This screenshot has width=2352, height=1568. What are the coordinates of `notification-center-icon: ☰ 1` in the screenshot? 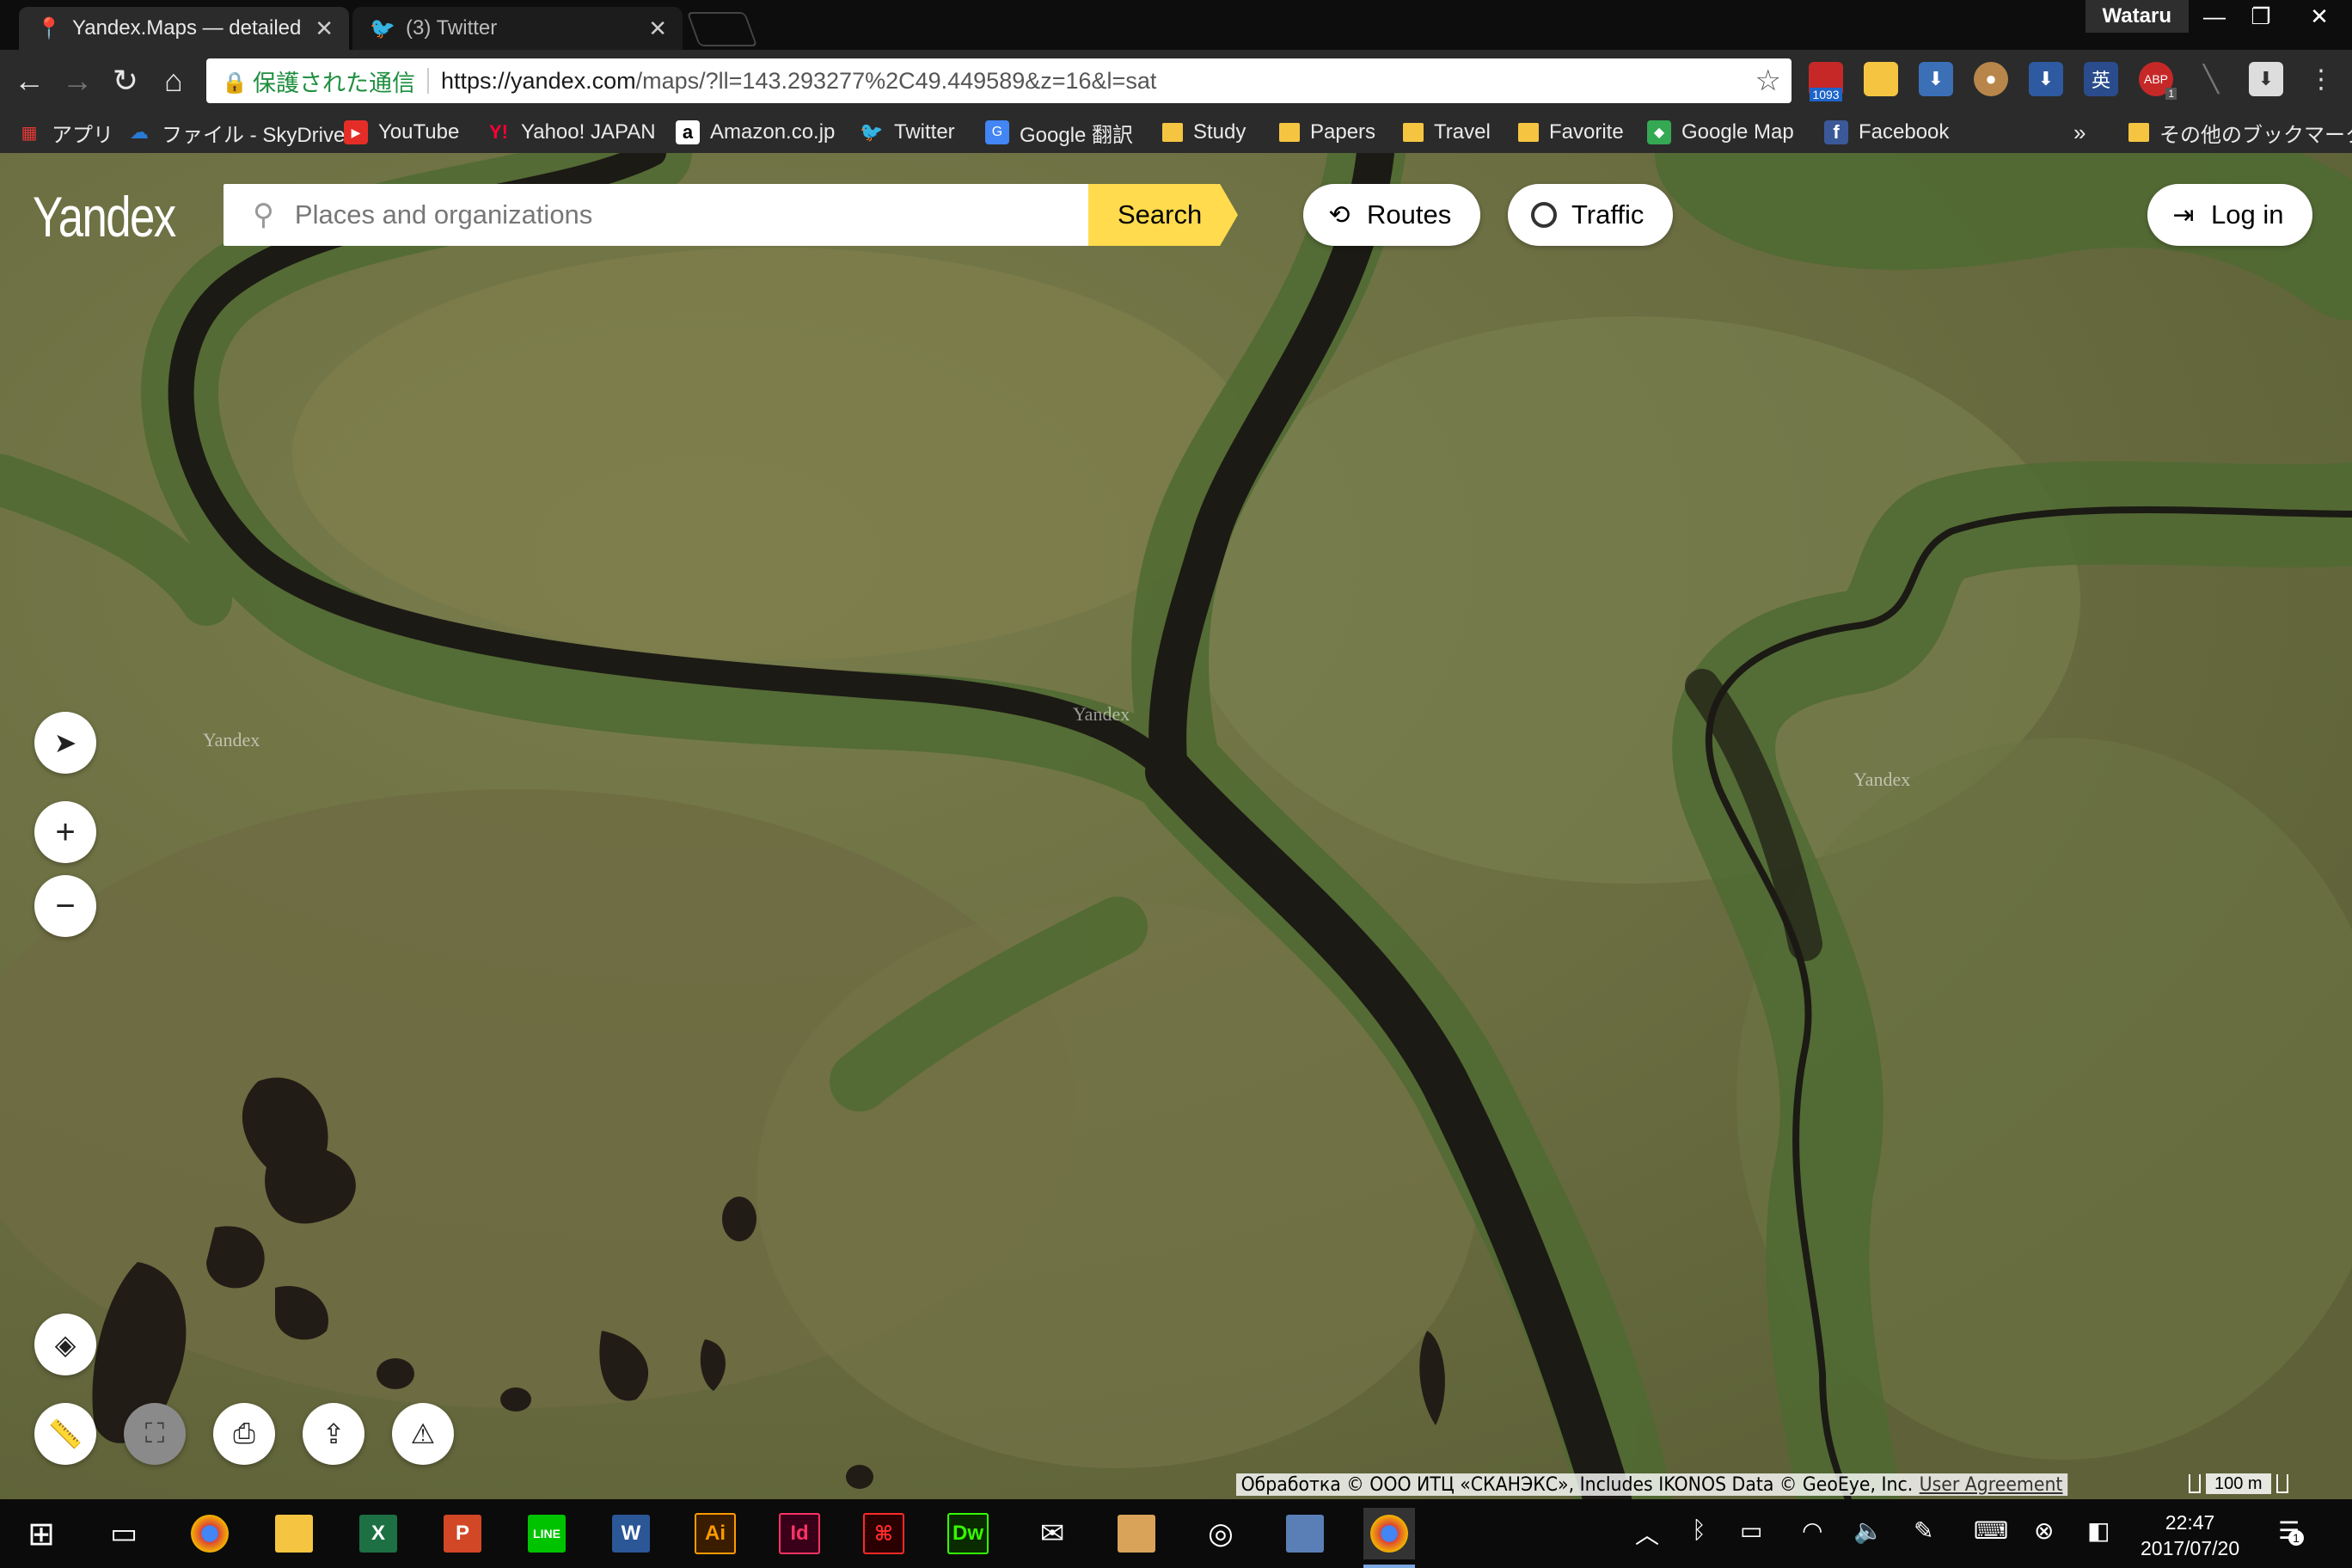 It's located at (2293, 1533).